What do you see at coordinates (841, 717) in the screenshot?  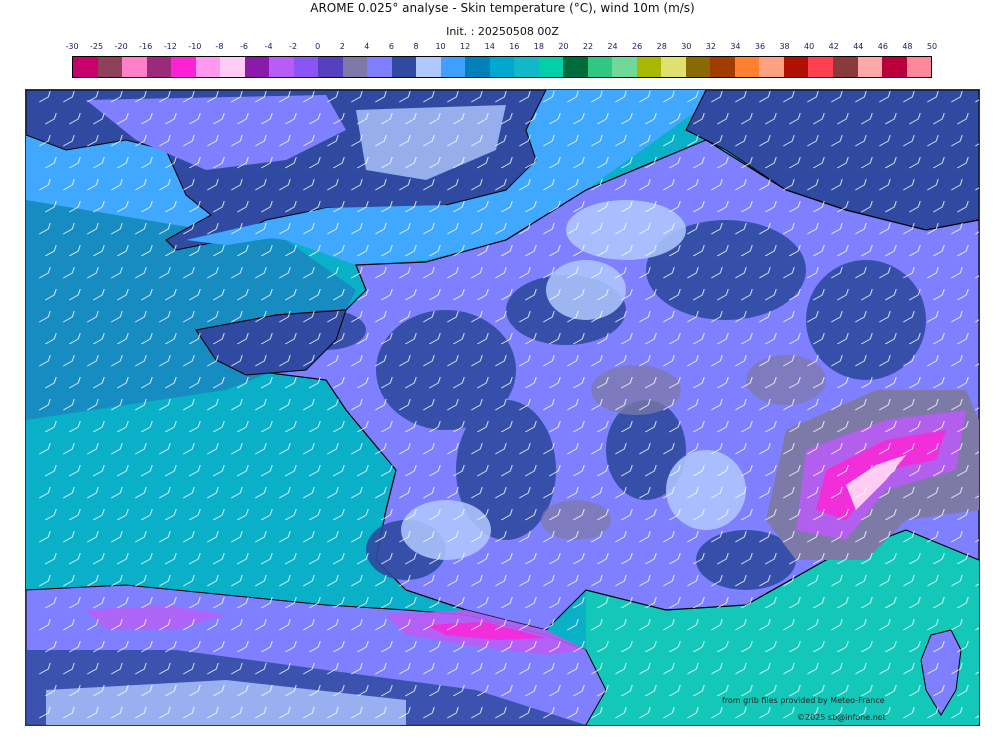 I see `copyright-credit: ©2025 sb@infone.net` at bounding box center [841, 717].